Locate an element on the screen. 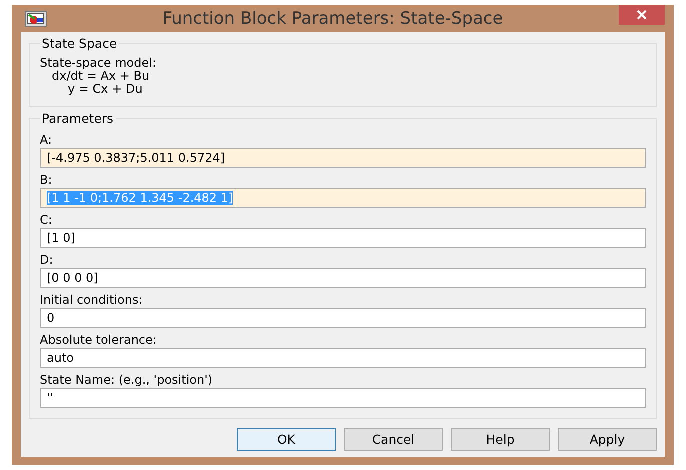 Image resolution: width=686 pixels, height=470 pixels. window-title: Function Block Parameters: State-Space is located at coordinates (333, 18).